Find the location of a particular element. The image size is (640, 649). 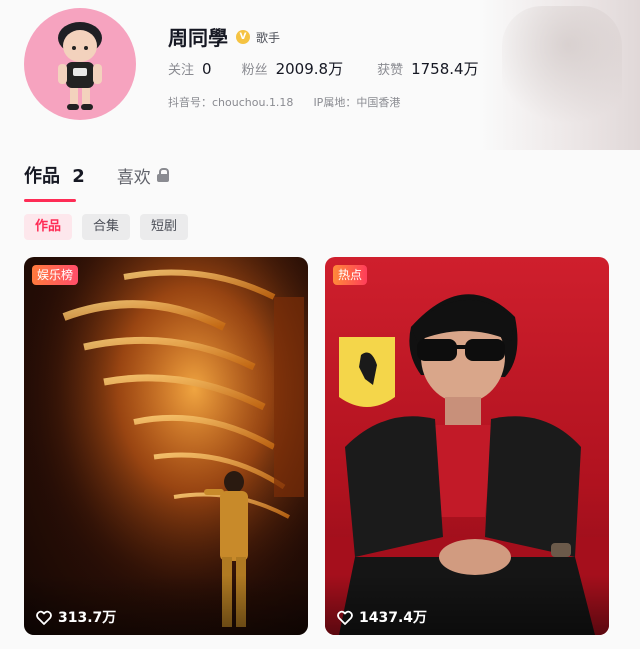

tab-likes-label: 喜欢 is located at coordinates (133, 177).